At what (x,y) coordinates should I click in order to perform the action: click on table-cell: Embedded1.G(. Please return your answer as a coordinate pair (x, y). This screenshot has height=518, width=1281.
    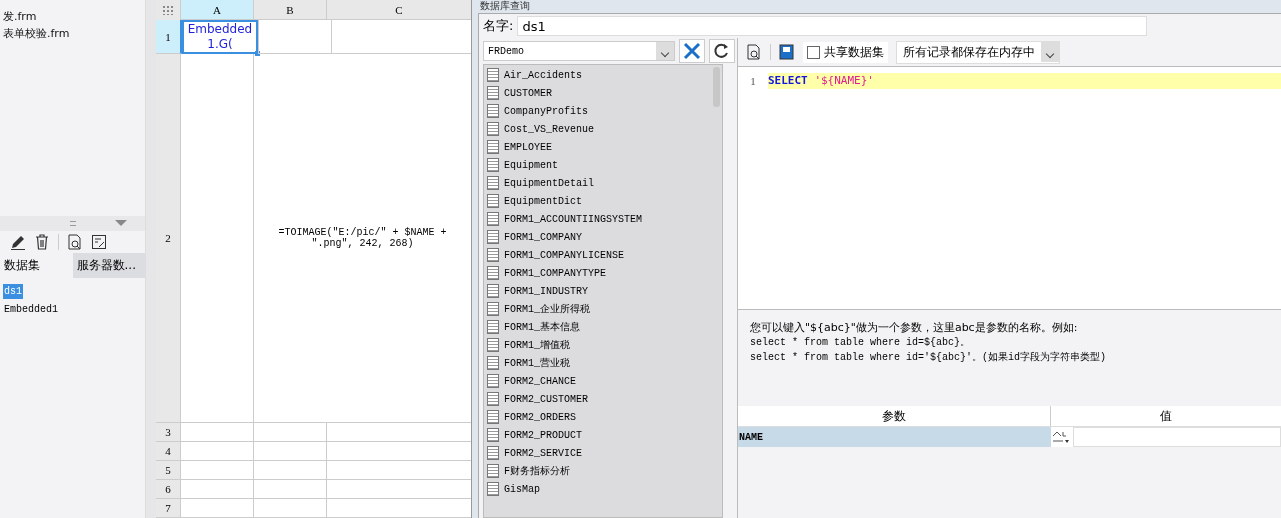
    Looking at the image, I should click on (220, 37).